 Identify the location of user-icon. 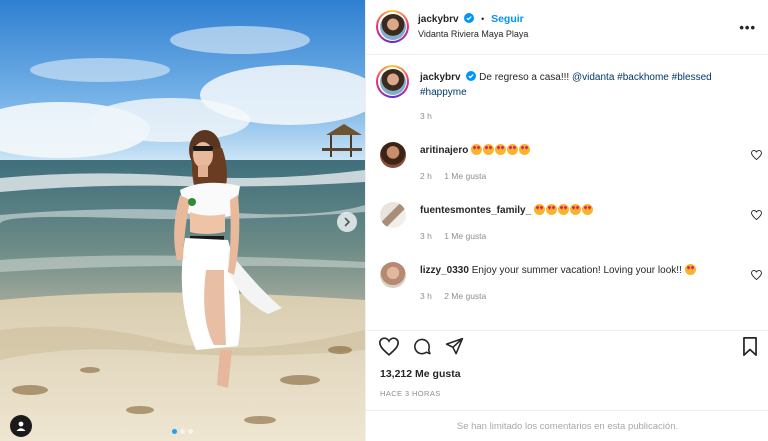
(21, 426).